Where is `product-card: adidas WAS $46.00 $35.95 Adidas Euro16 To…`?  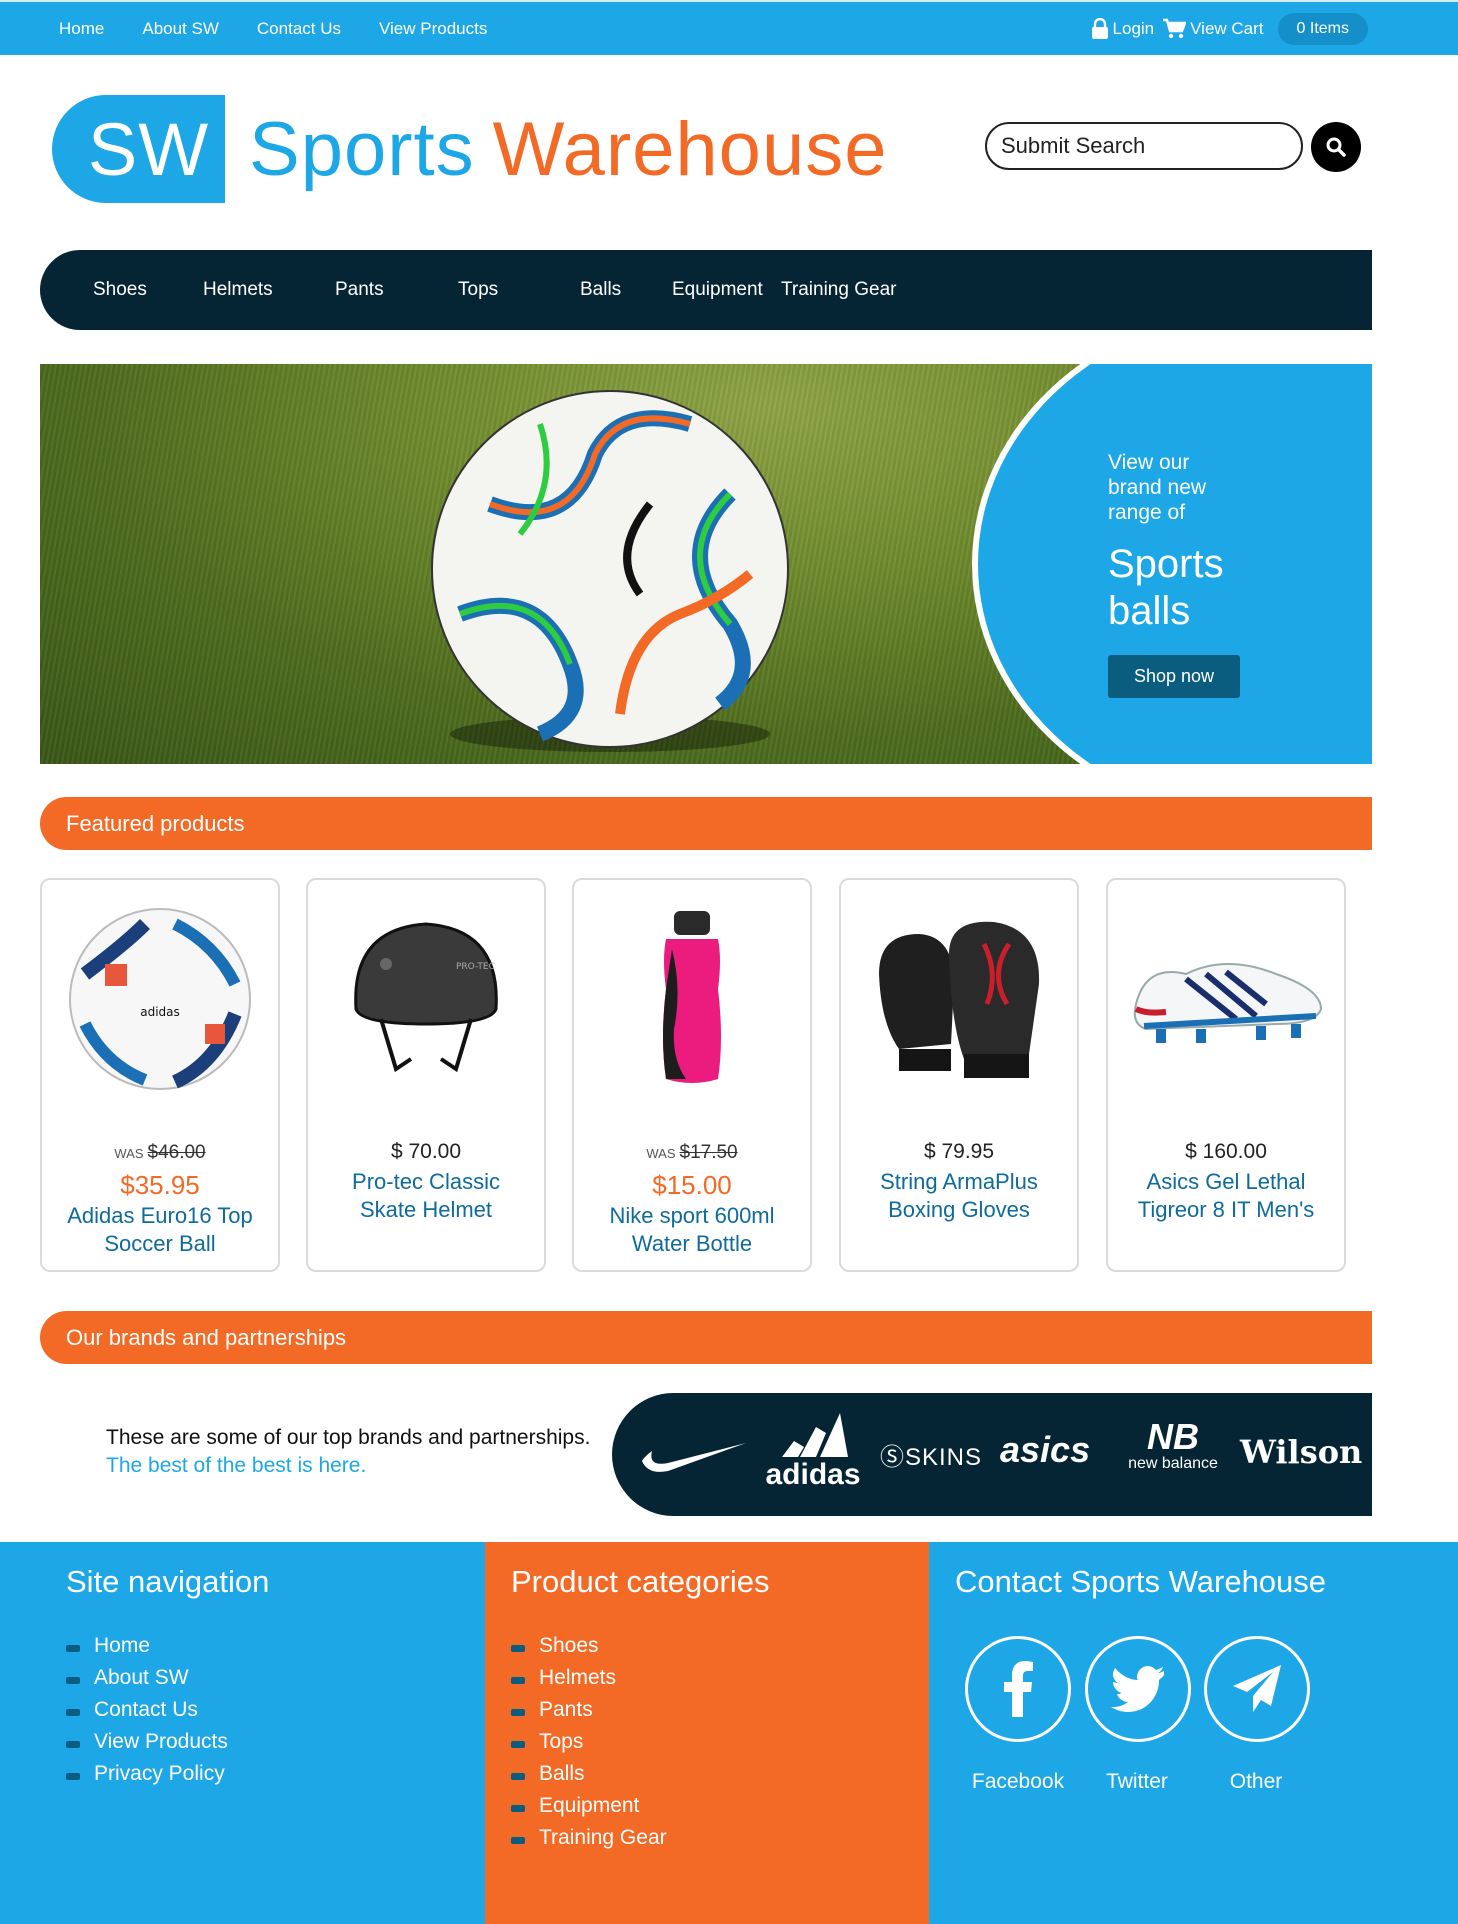 product-card: adidas WAS $46.00 $35.95 Adidas Euro16 To… is located at coordinates (160, 1075).